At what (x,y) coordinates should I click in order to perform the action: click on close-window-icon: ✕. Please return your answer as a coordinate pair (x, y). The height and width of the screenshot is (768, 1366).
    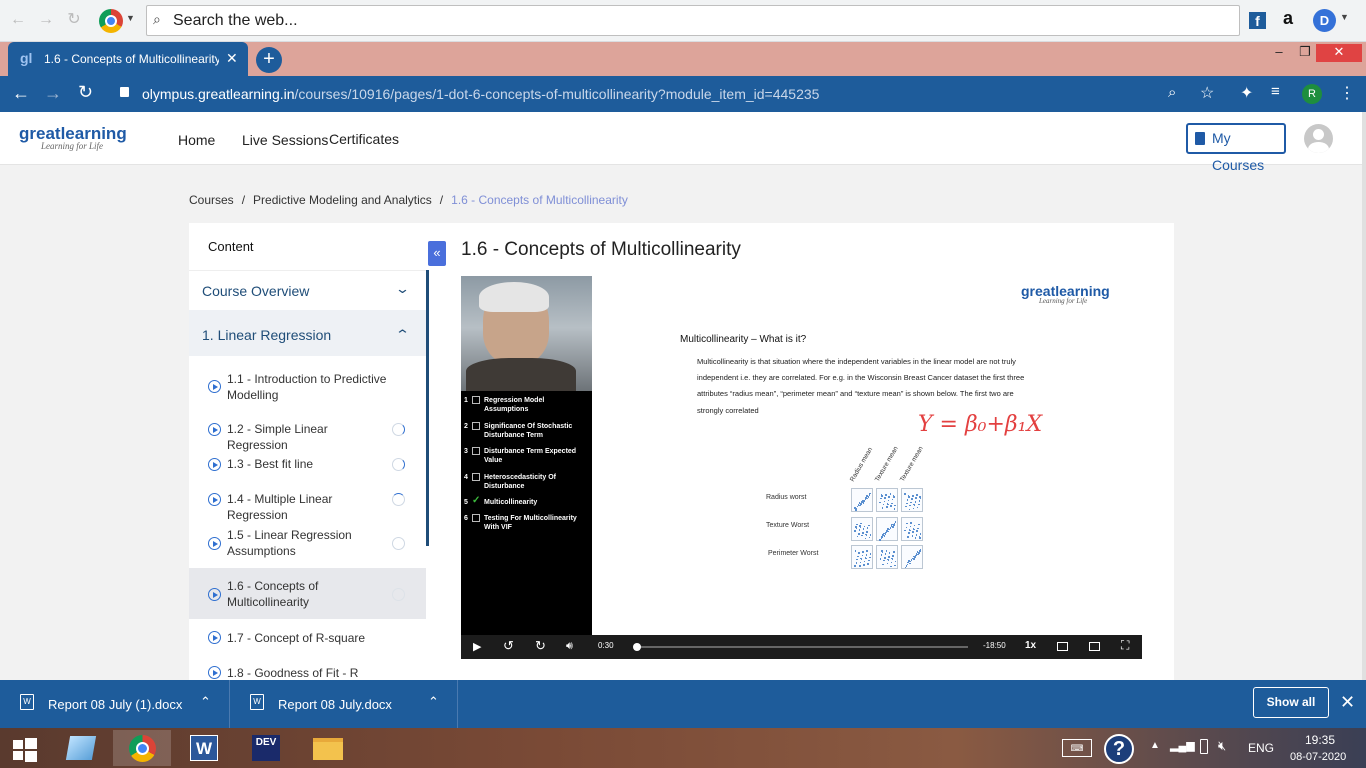
    Looking at the image, I should click on (1339, 53).